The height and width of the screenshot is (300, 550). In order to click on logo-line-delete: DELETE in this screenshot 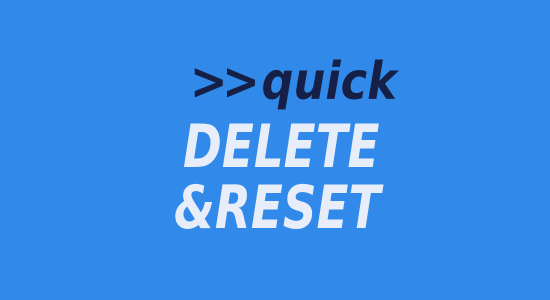, I will do `click(281, 147)`.